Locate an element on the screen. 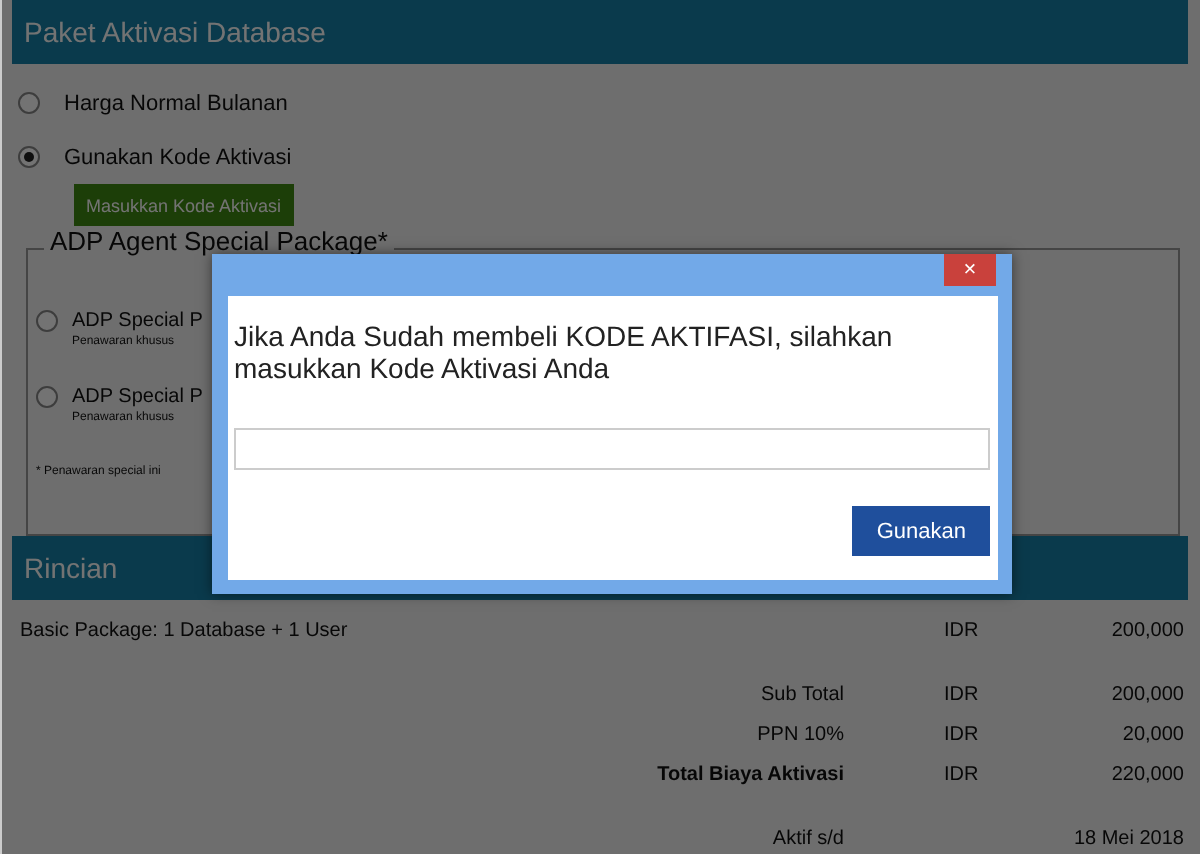  summary-label: Sub Total is located at coordinates (802, 694).